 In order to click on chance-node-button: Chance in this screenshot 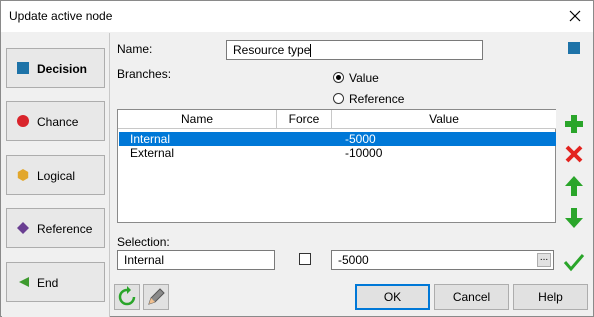, I will do `click(55, 121)`.